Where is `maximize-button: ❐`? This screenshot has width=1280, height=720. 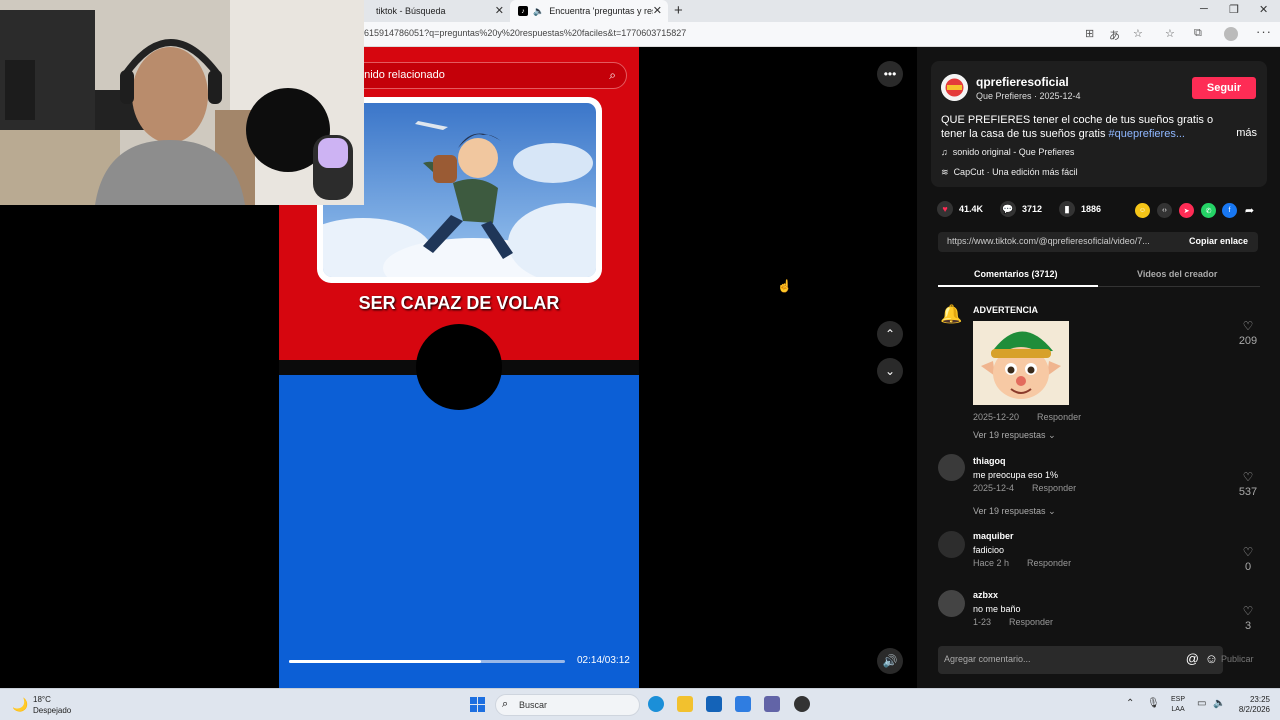
maximize-button: ❐ is located at coordinates (1234, 9).